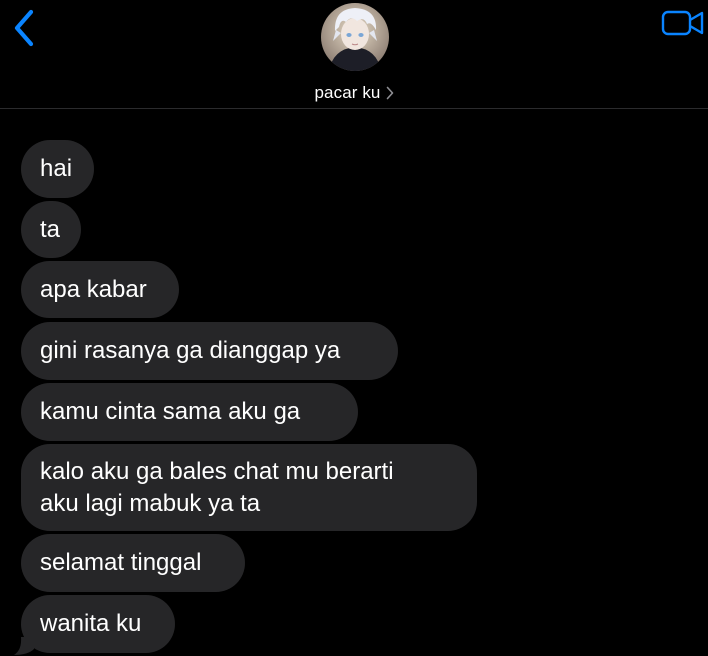 Image resolution: width=708 pixels, height=656 pixels. I want to click on message-bubble-incoming: hai, so click(57, 169).